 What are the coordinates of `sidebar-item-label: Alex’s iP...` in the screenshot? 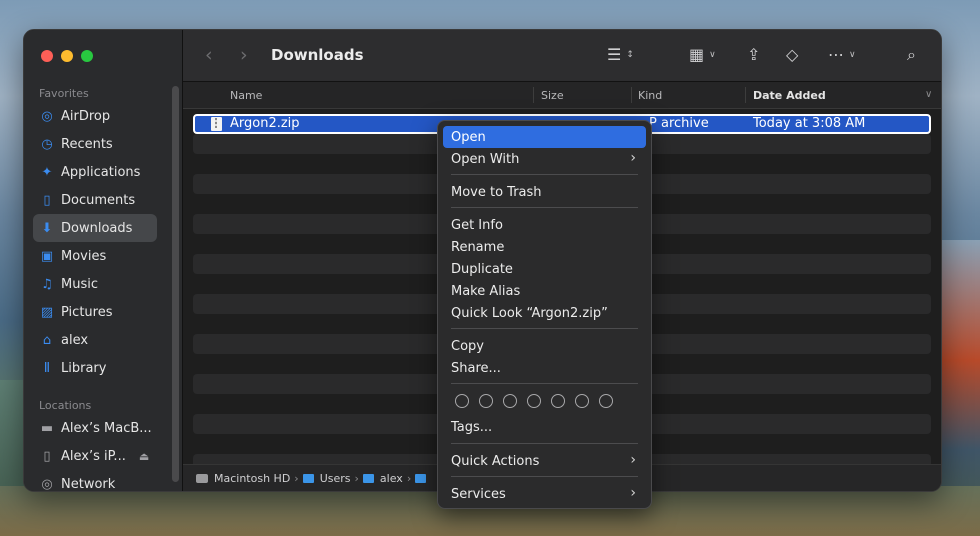 It's located at (93, 456).